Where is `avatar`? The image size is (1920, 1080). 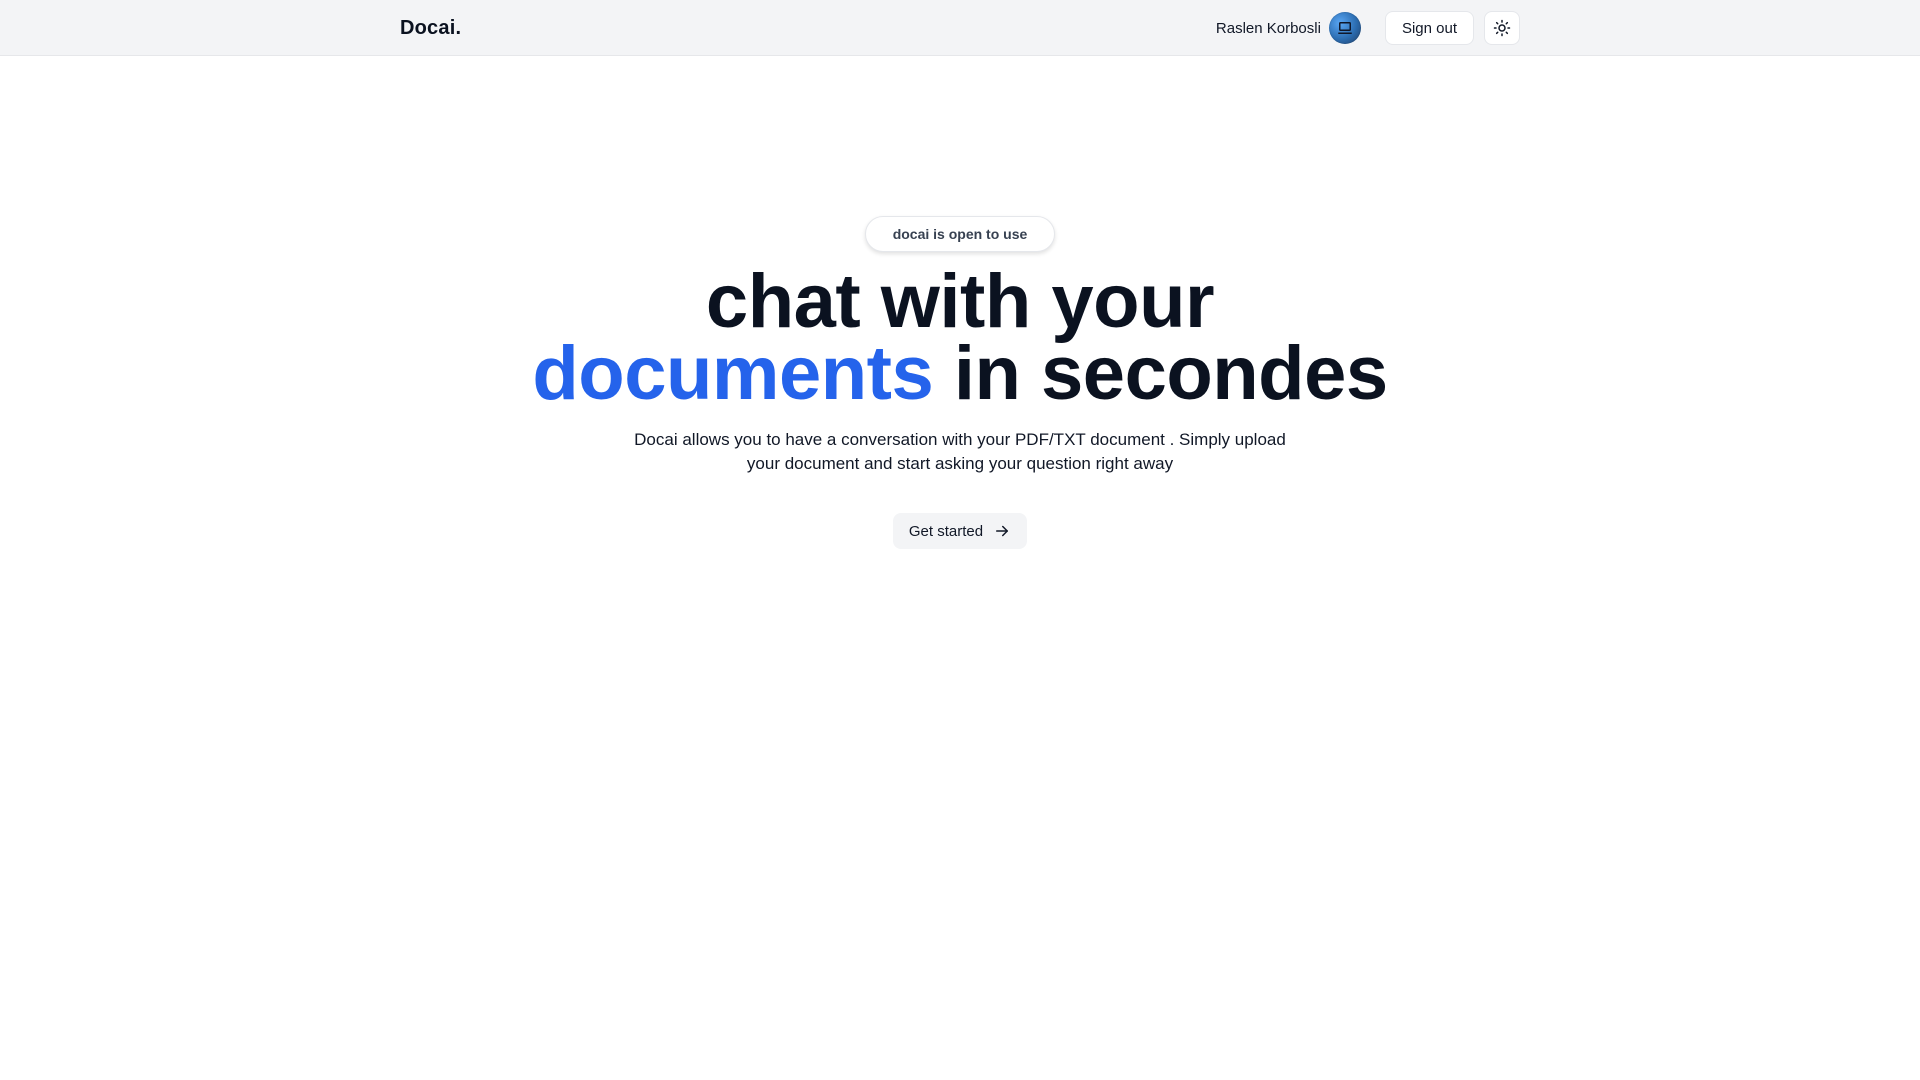 avatar is located at coordinates (1344, 28).